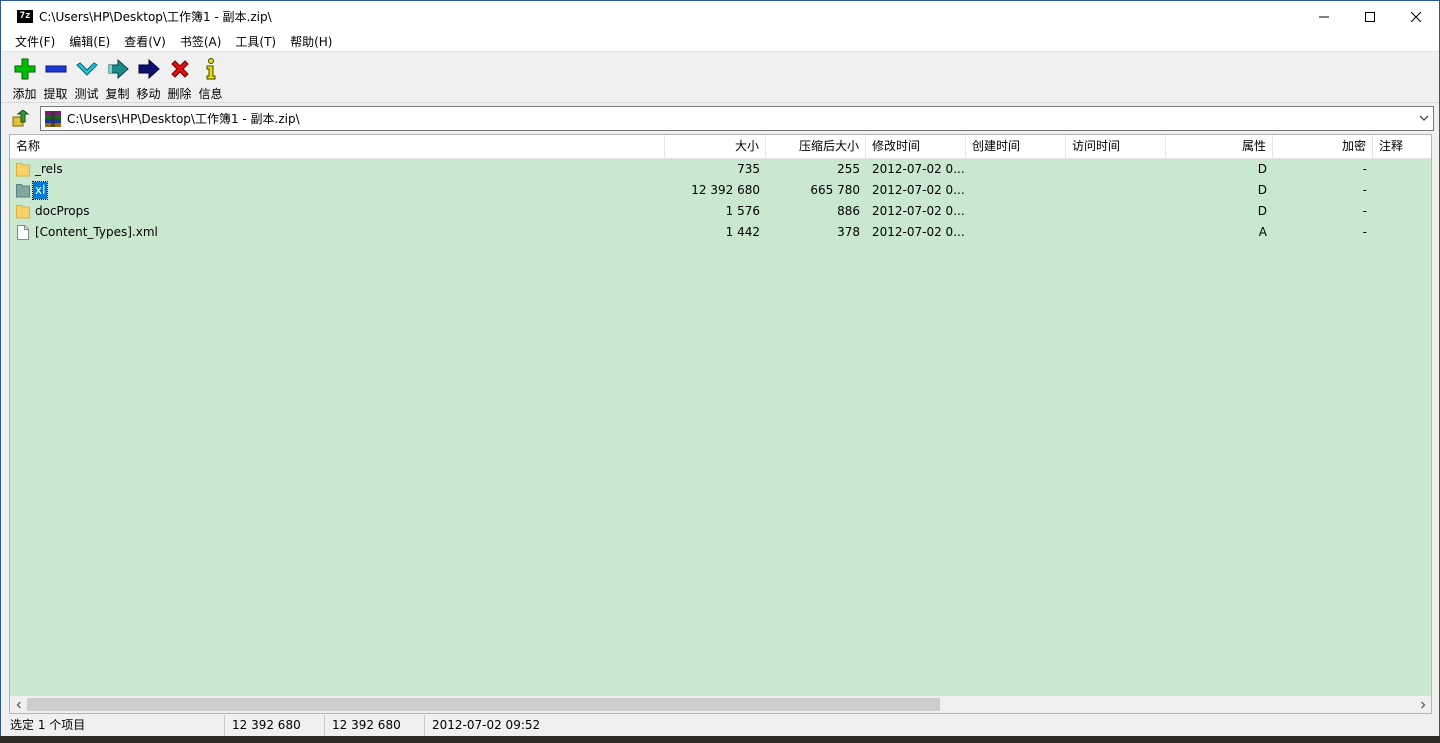 The height and width of the screenshot is (743, 1440). I want to click on cell-name: xl, so click(337, 190).